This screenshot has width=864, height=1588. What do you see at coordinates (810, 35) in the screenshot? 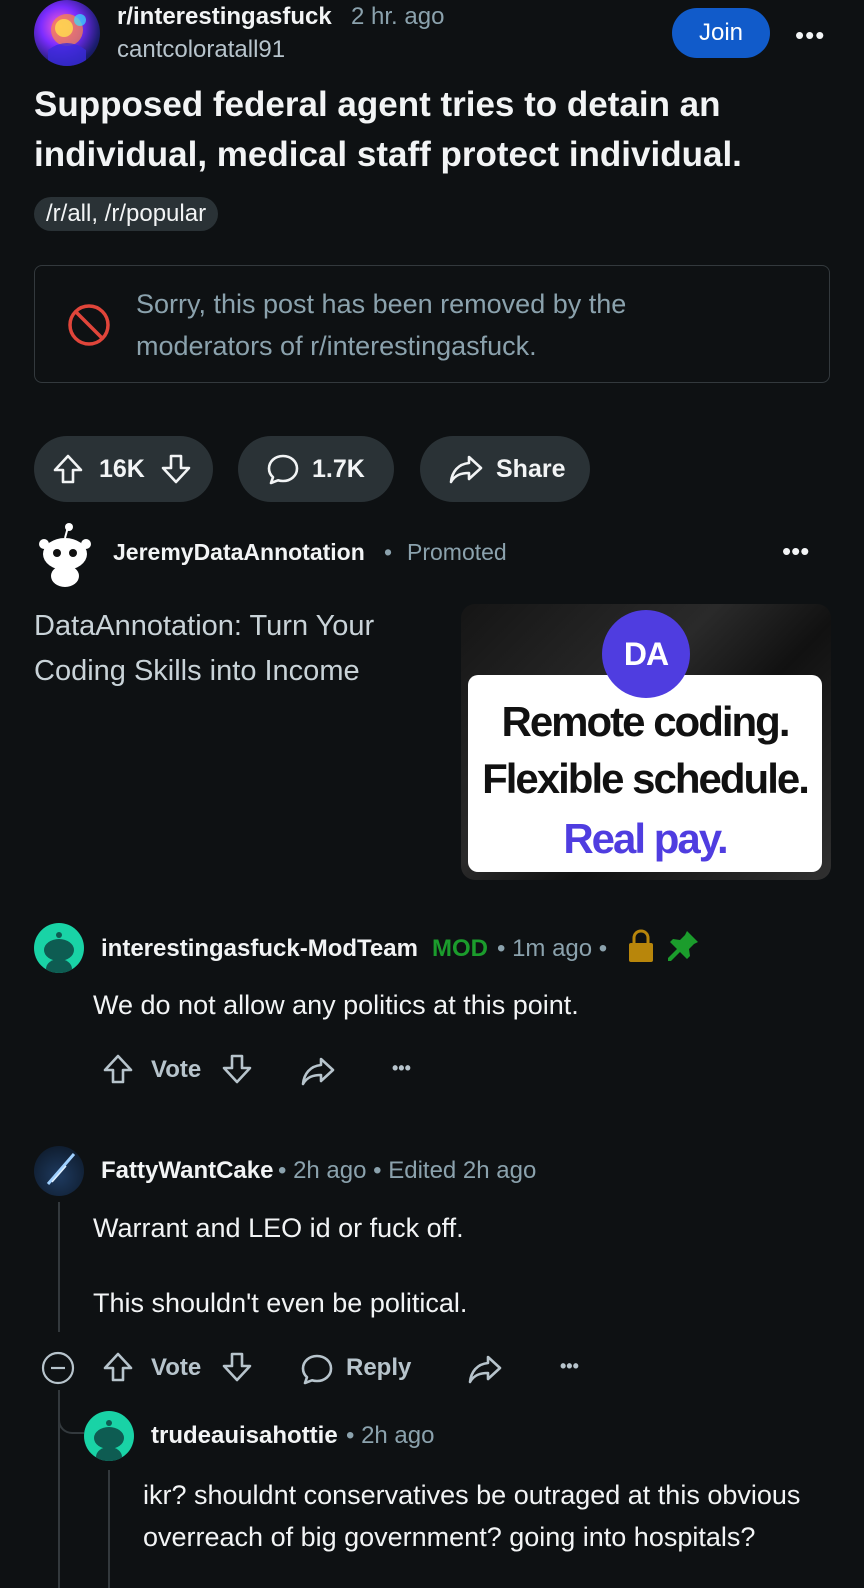
I see `post-more-button: •••` at bounding box center [810, 35].